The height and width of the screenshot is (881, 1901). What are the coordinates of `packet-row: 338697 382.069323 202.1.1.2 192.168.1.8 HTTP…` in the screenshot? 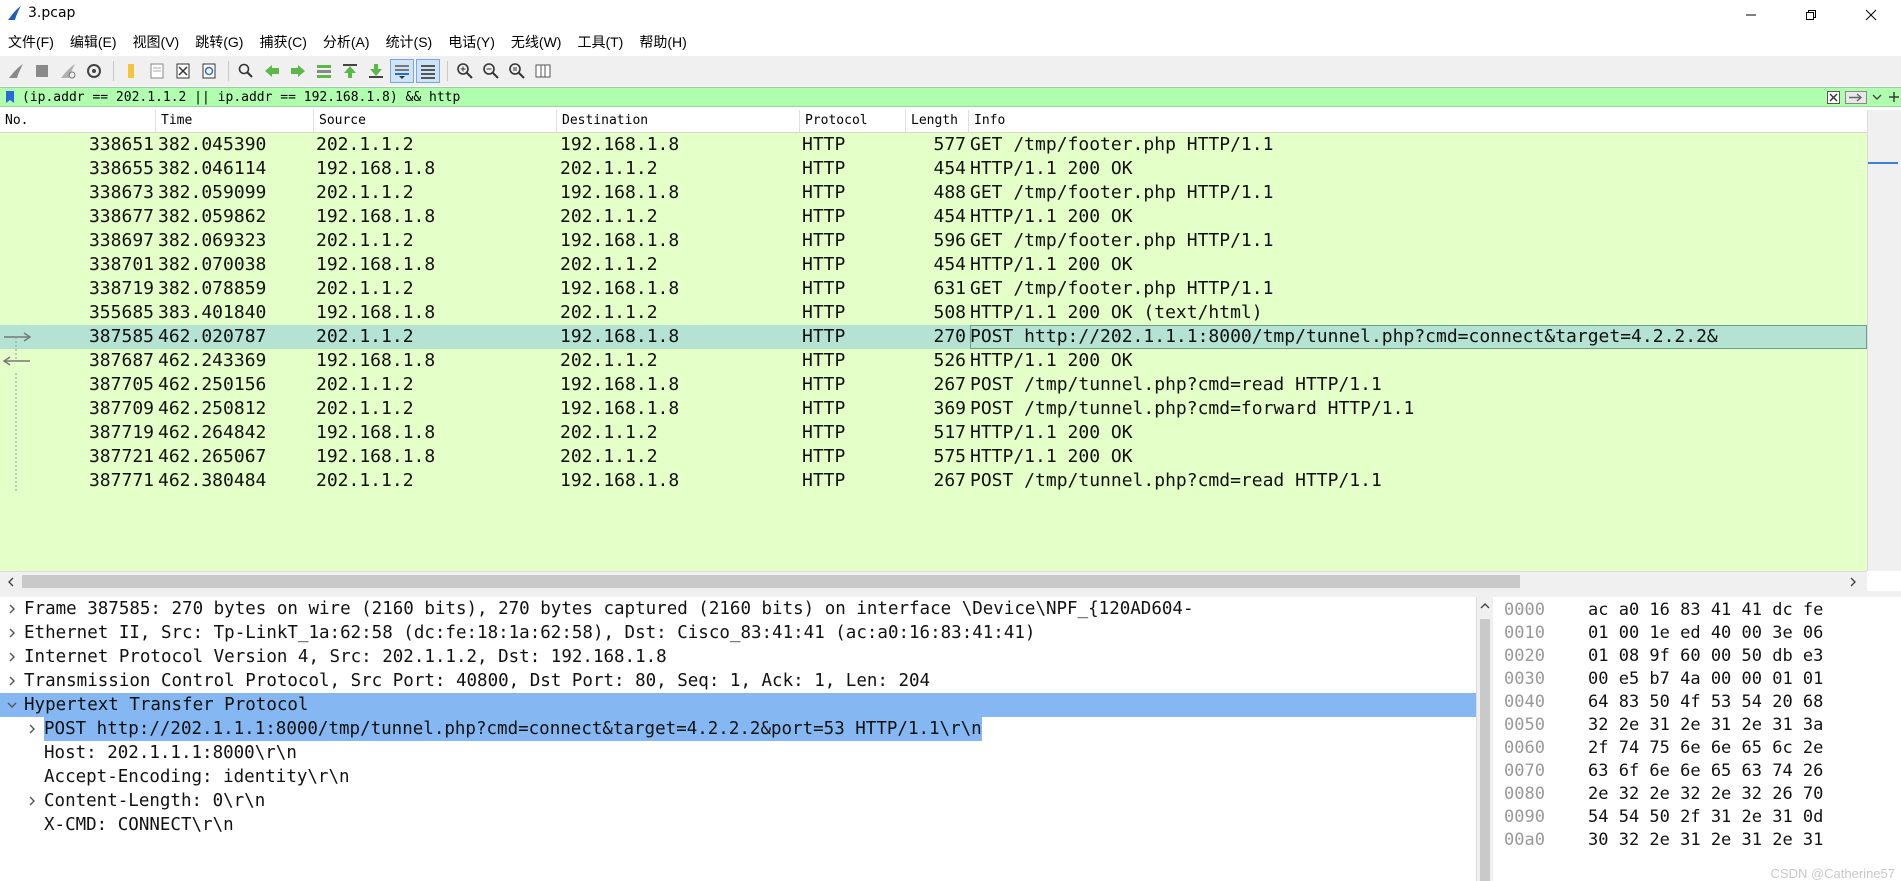 It's located at (933, 241).